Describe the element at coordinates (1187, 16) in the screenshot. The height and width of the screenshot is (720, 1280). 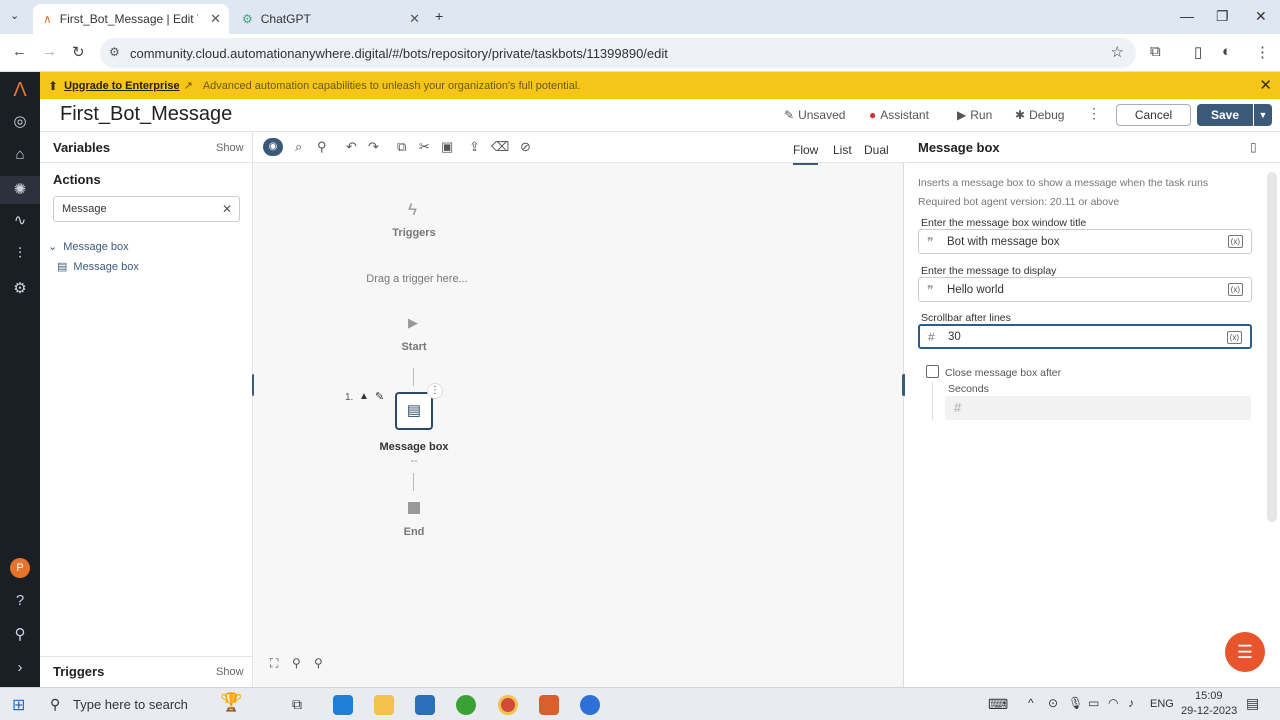
I see `minimize-icon: —` at that location.